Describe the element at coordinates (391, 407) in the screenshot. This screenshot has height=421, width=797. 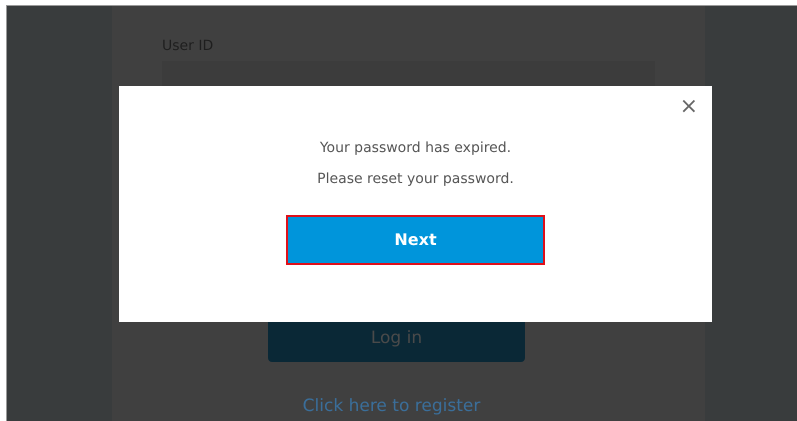
I see `register-link: Click here to register` at that location.